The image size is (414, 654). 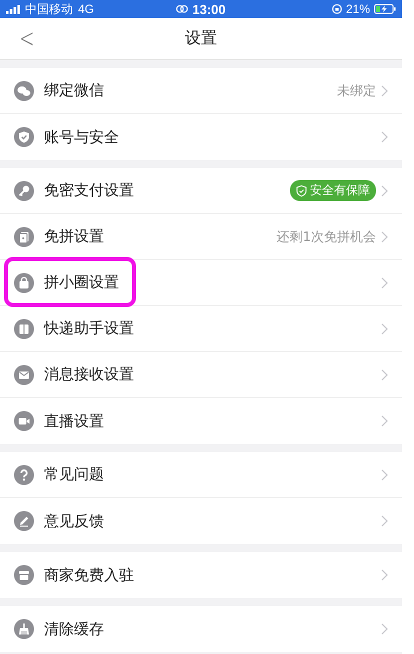 What do you see at coordinates (301, 190) in the screenshot?
I see `shield-check-icon` at bounding box center [301, 190].